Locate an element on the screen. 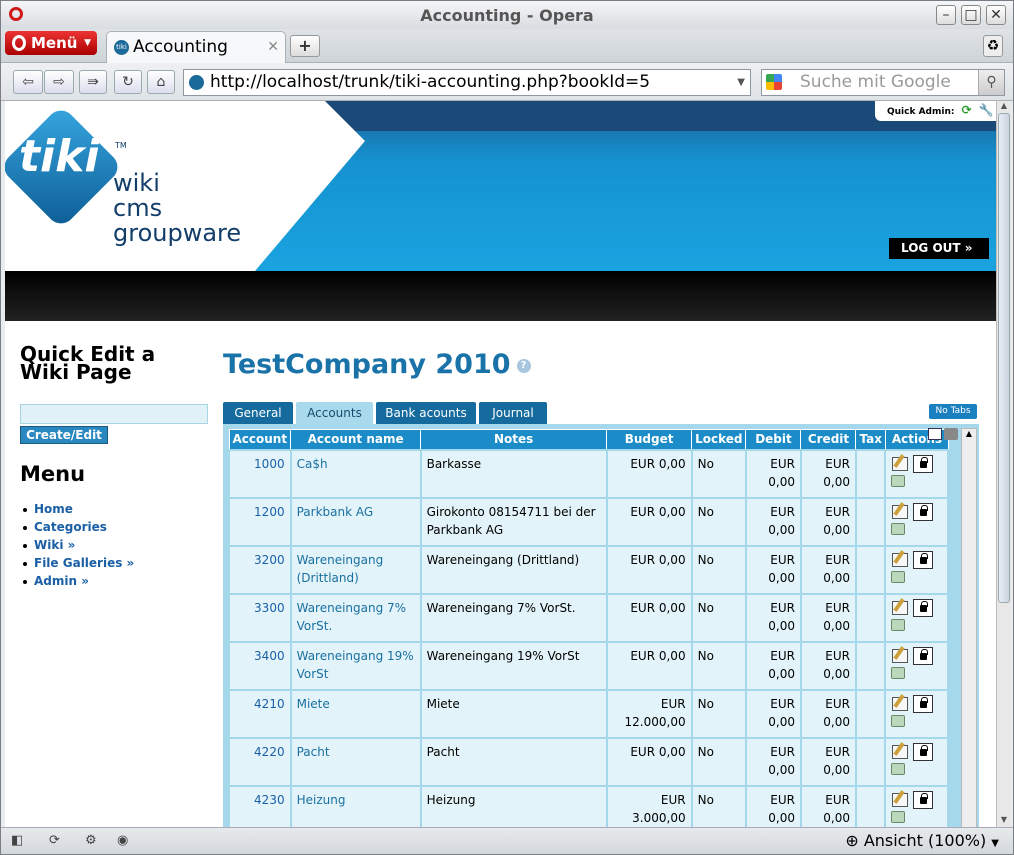  page-scrollbar: ▲ ▼ is located at coordinates (1003, 464).